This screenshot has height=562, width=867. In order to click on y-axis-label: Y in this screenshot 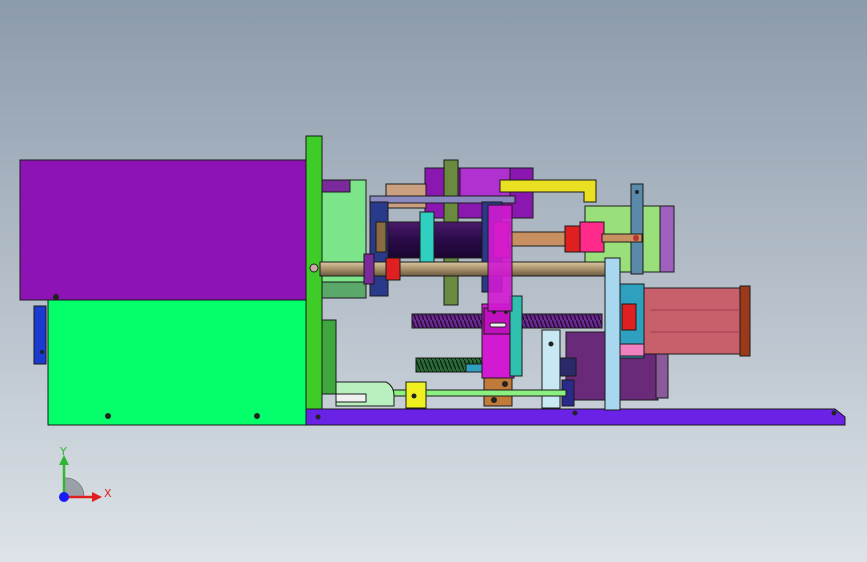, I will do `click(63, 451)`.